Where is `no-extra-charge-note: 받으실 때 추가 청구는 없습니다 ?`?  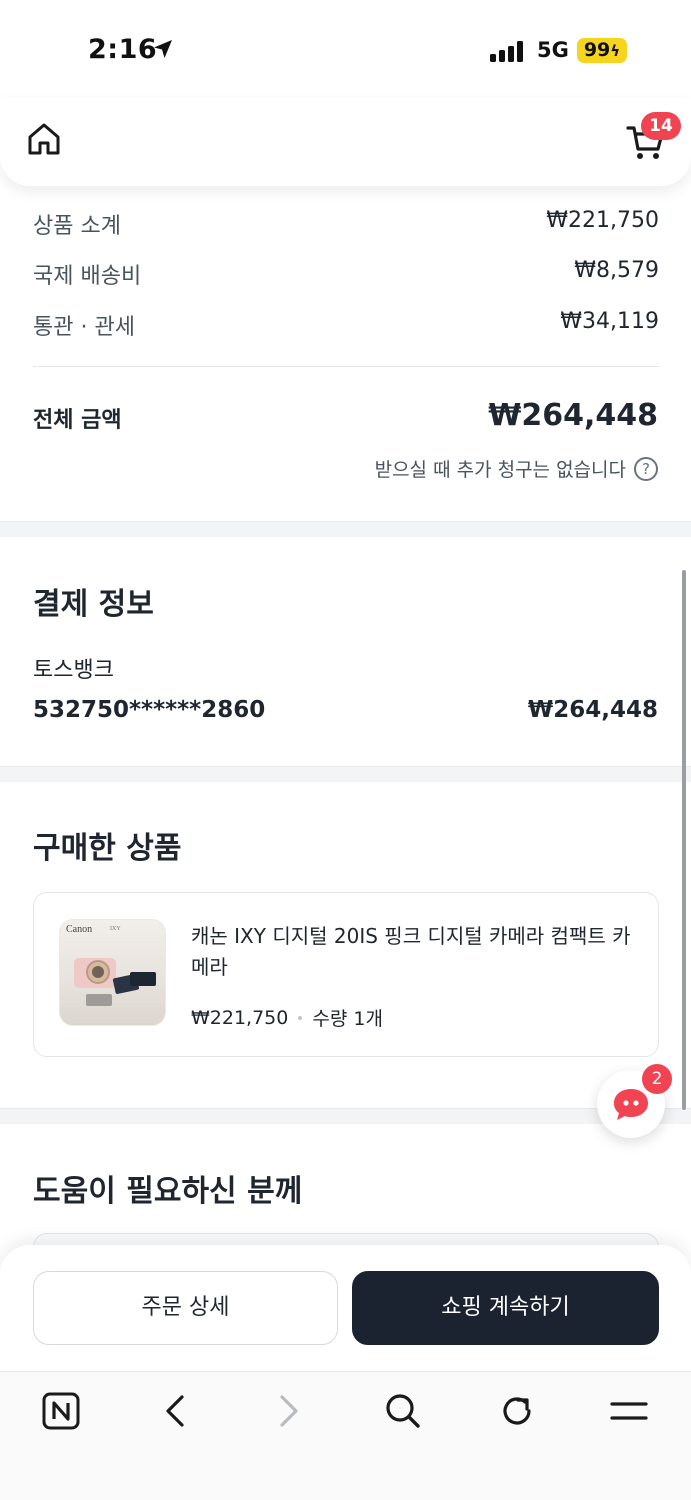
no-extra-charge-note: 받으실 때 추가 청구는 없습니다 ? is located at coordinates (516, 468).